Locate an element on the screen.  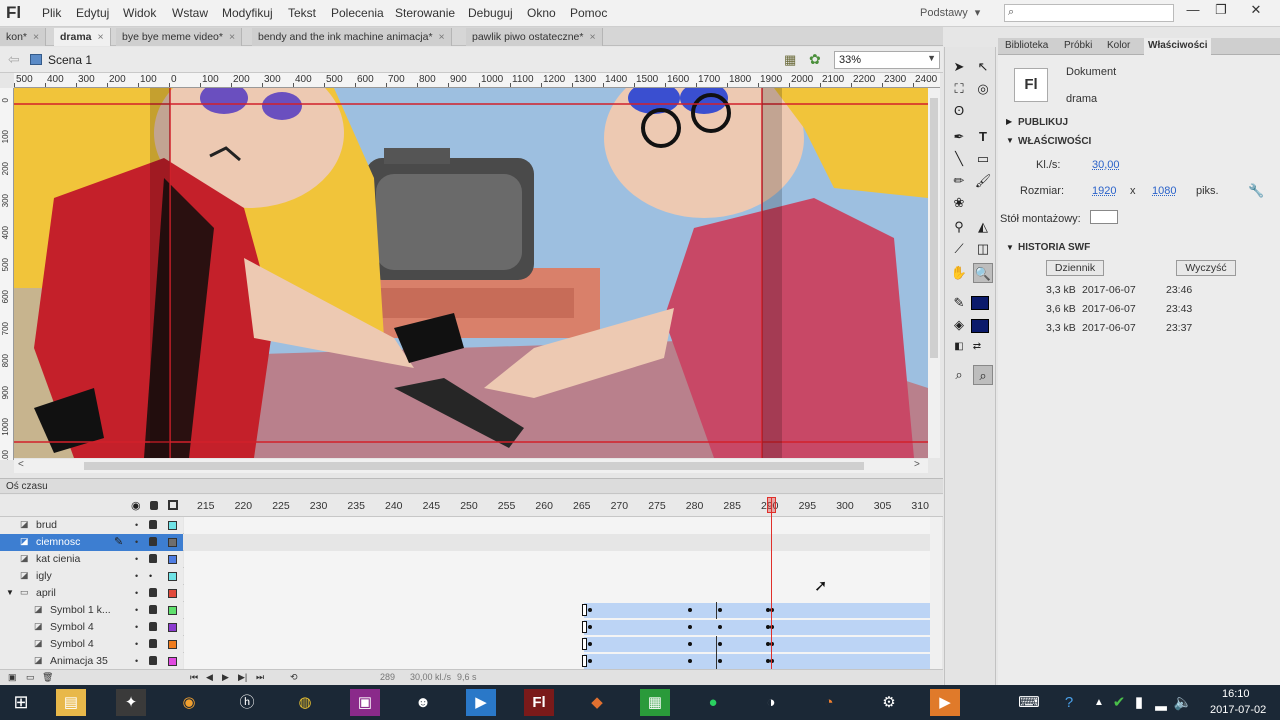
frame-number: 310 is located at coordinates (920, 506).